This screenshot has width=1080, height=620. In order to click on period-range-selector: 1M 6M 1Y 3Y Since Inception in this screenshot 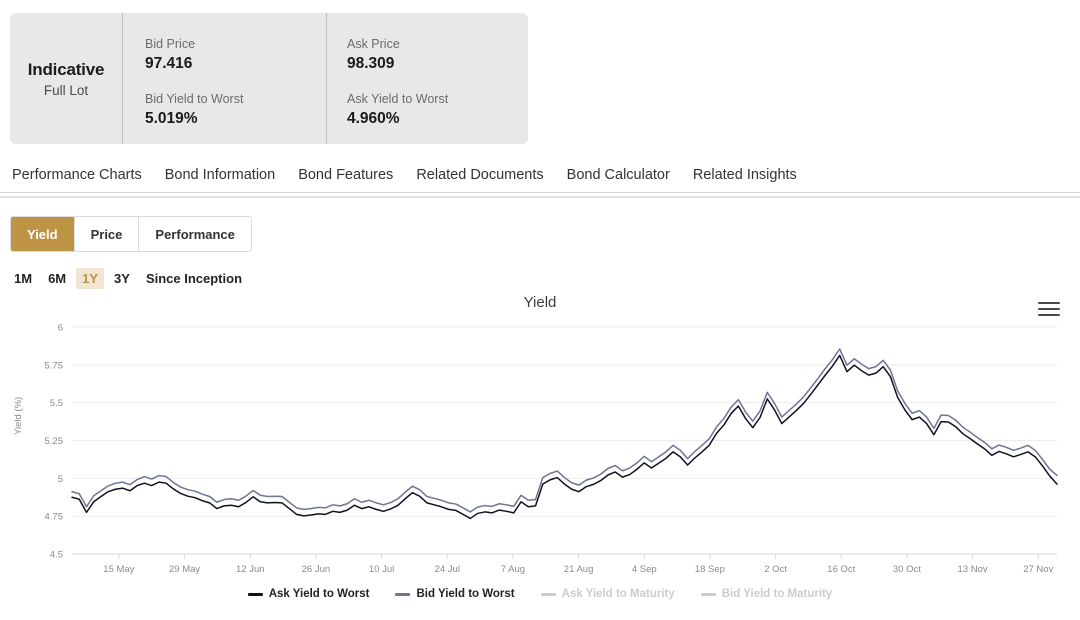, I will do `click(130, 278)`.